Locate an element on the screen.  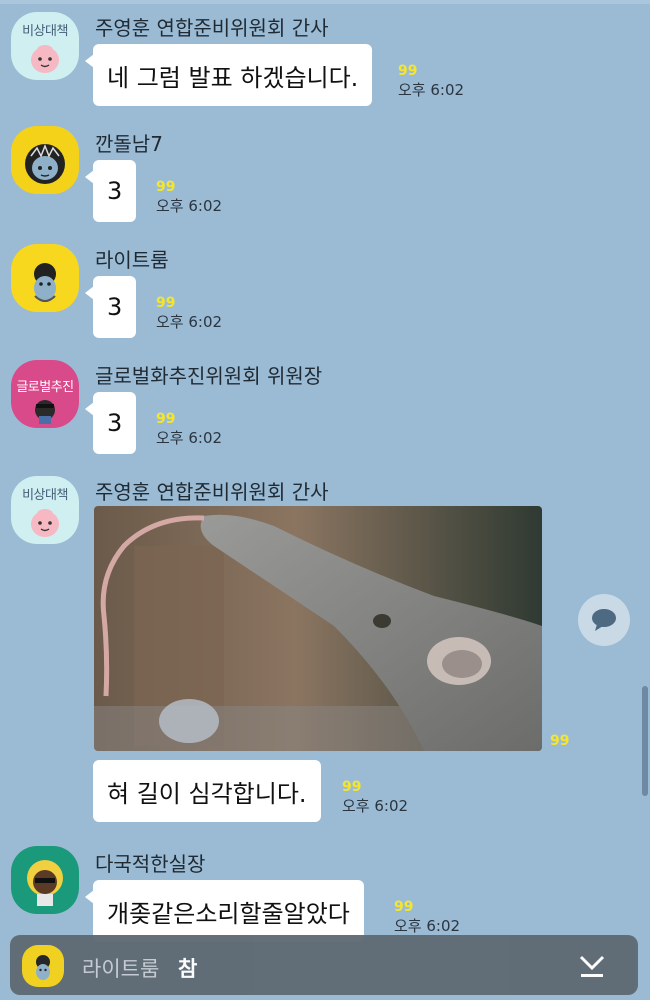
jay-g-icon is located at coordinates (45, 883).